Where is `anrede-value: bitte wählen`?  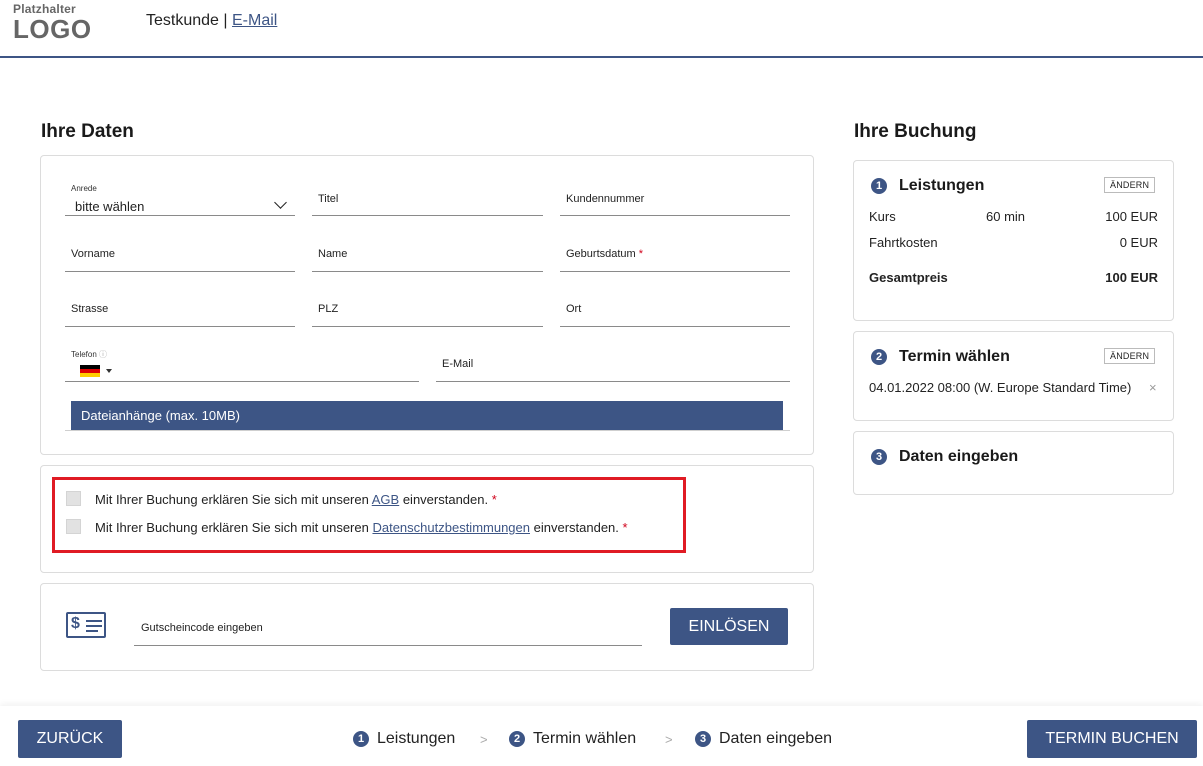 anrede-value: bitte wählen is located at coordinates (110, 206).